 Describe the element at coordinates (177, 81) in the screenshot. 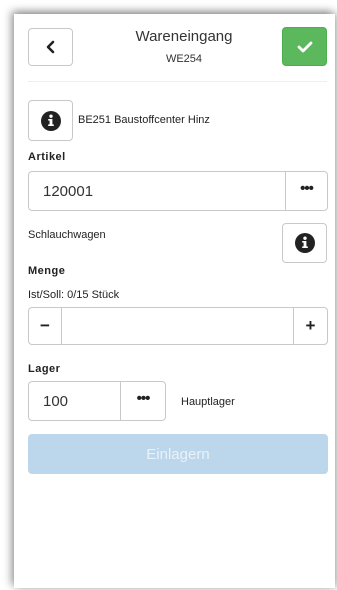

I see `header-divider` at that location.